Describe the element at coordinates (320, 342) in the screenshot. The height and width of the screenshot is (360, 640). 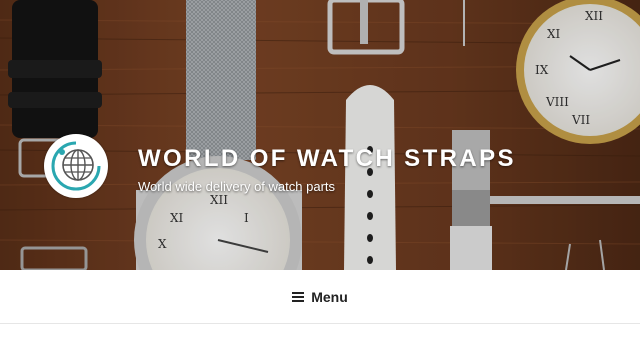
I see `page-content` at that location.